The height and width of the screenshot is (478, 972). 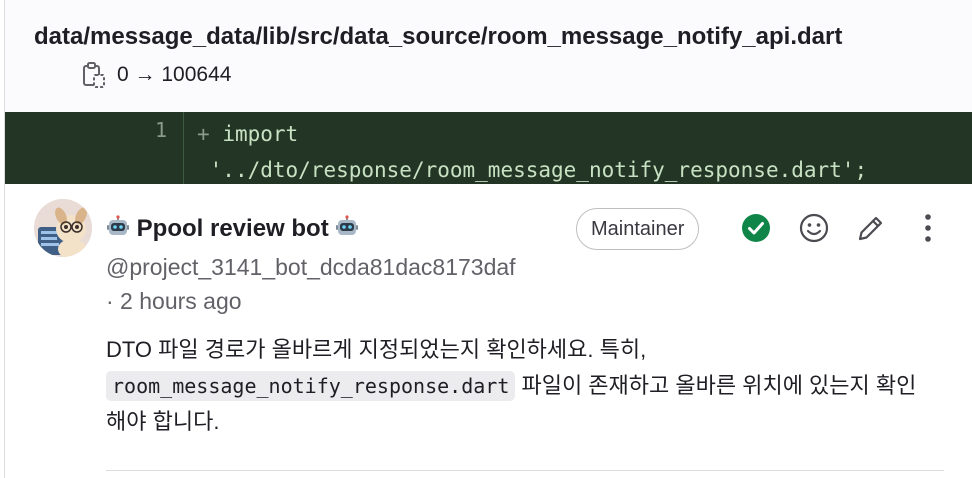 What do you see at coordinates (260, 134) in the screenshot?
I see `diff-code-line1: import` at bounding box center [260, 134].